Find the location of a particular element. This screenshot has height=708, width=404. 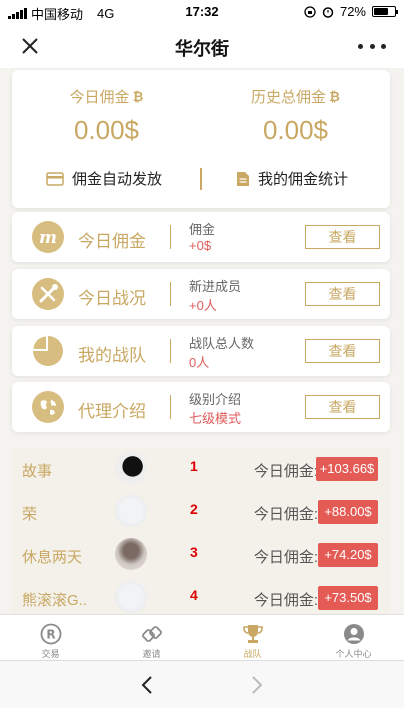

total-commission-label: 历史总佣金 is located at coordinates (288, 97).